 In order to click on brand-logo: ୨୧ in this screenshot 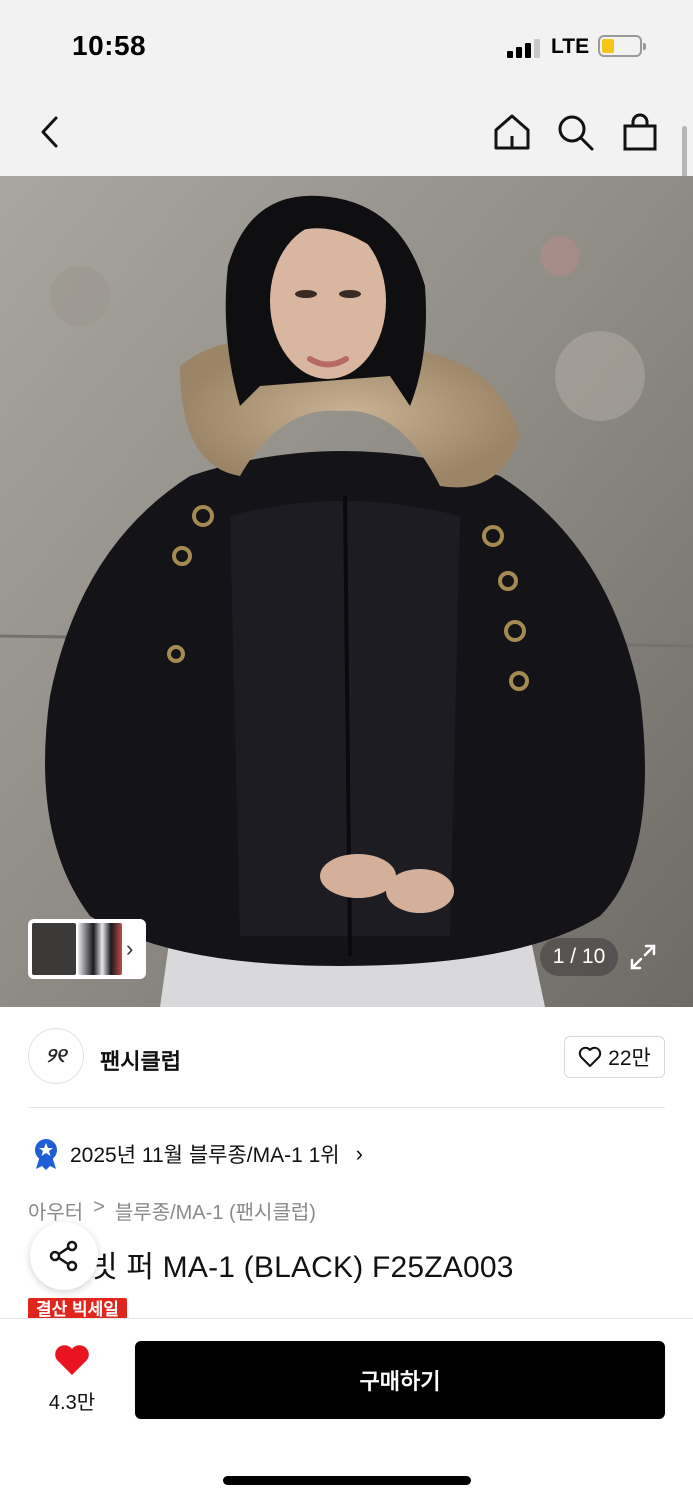, I will do `click(56, 1056)`.